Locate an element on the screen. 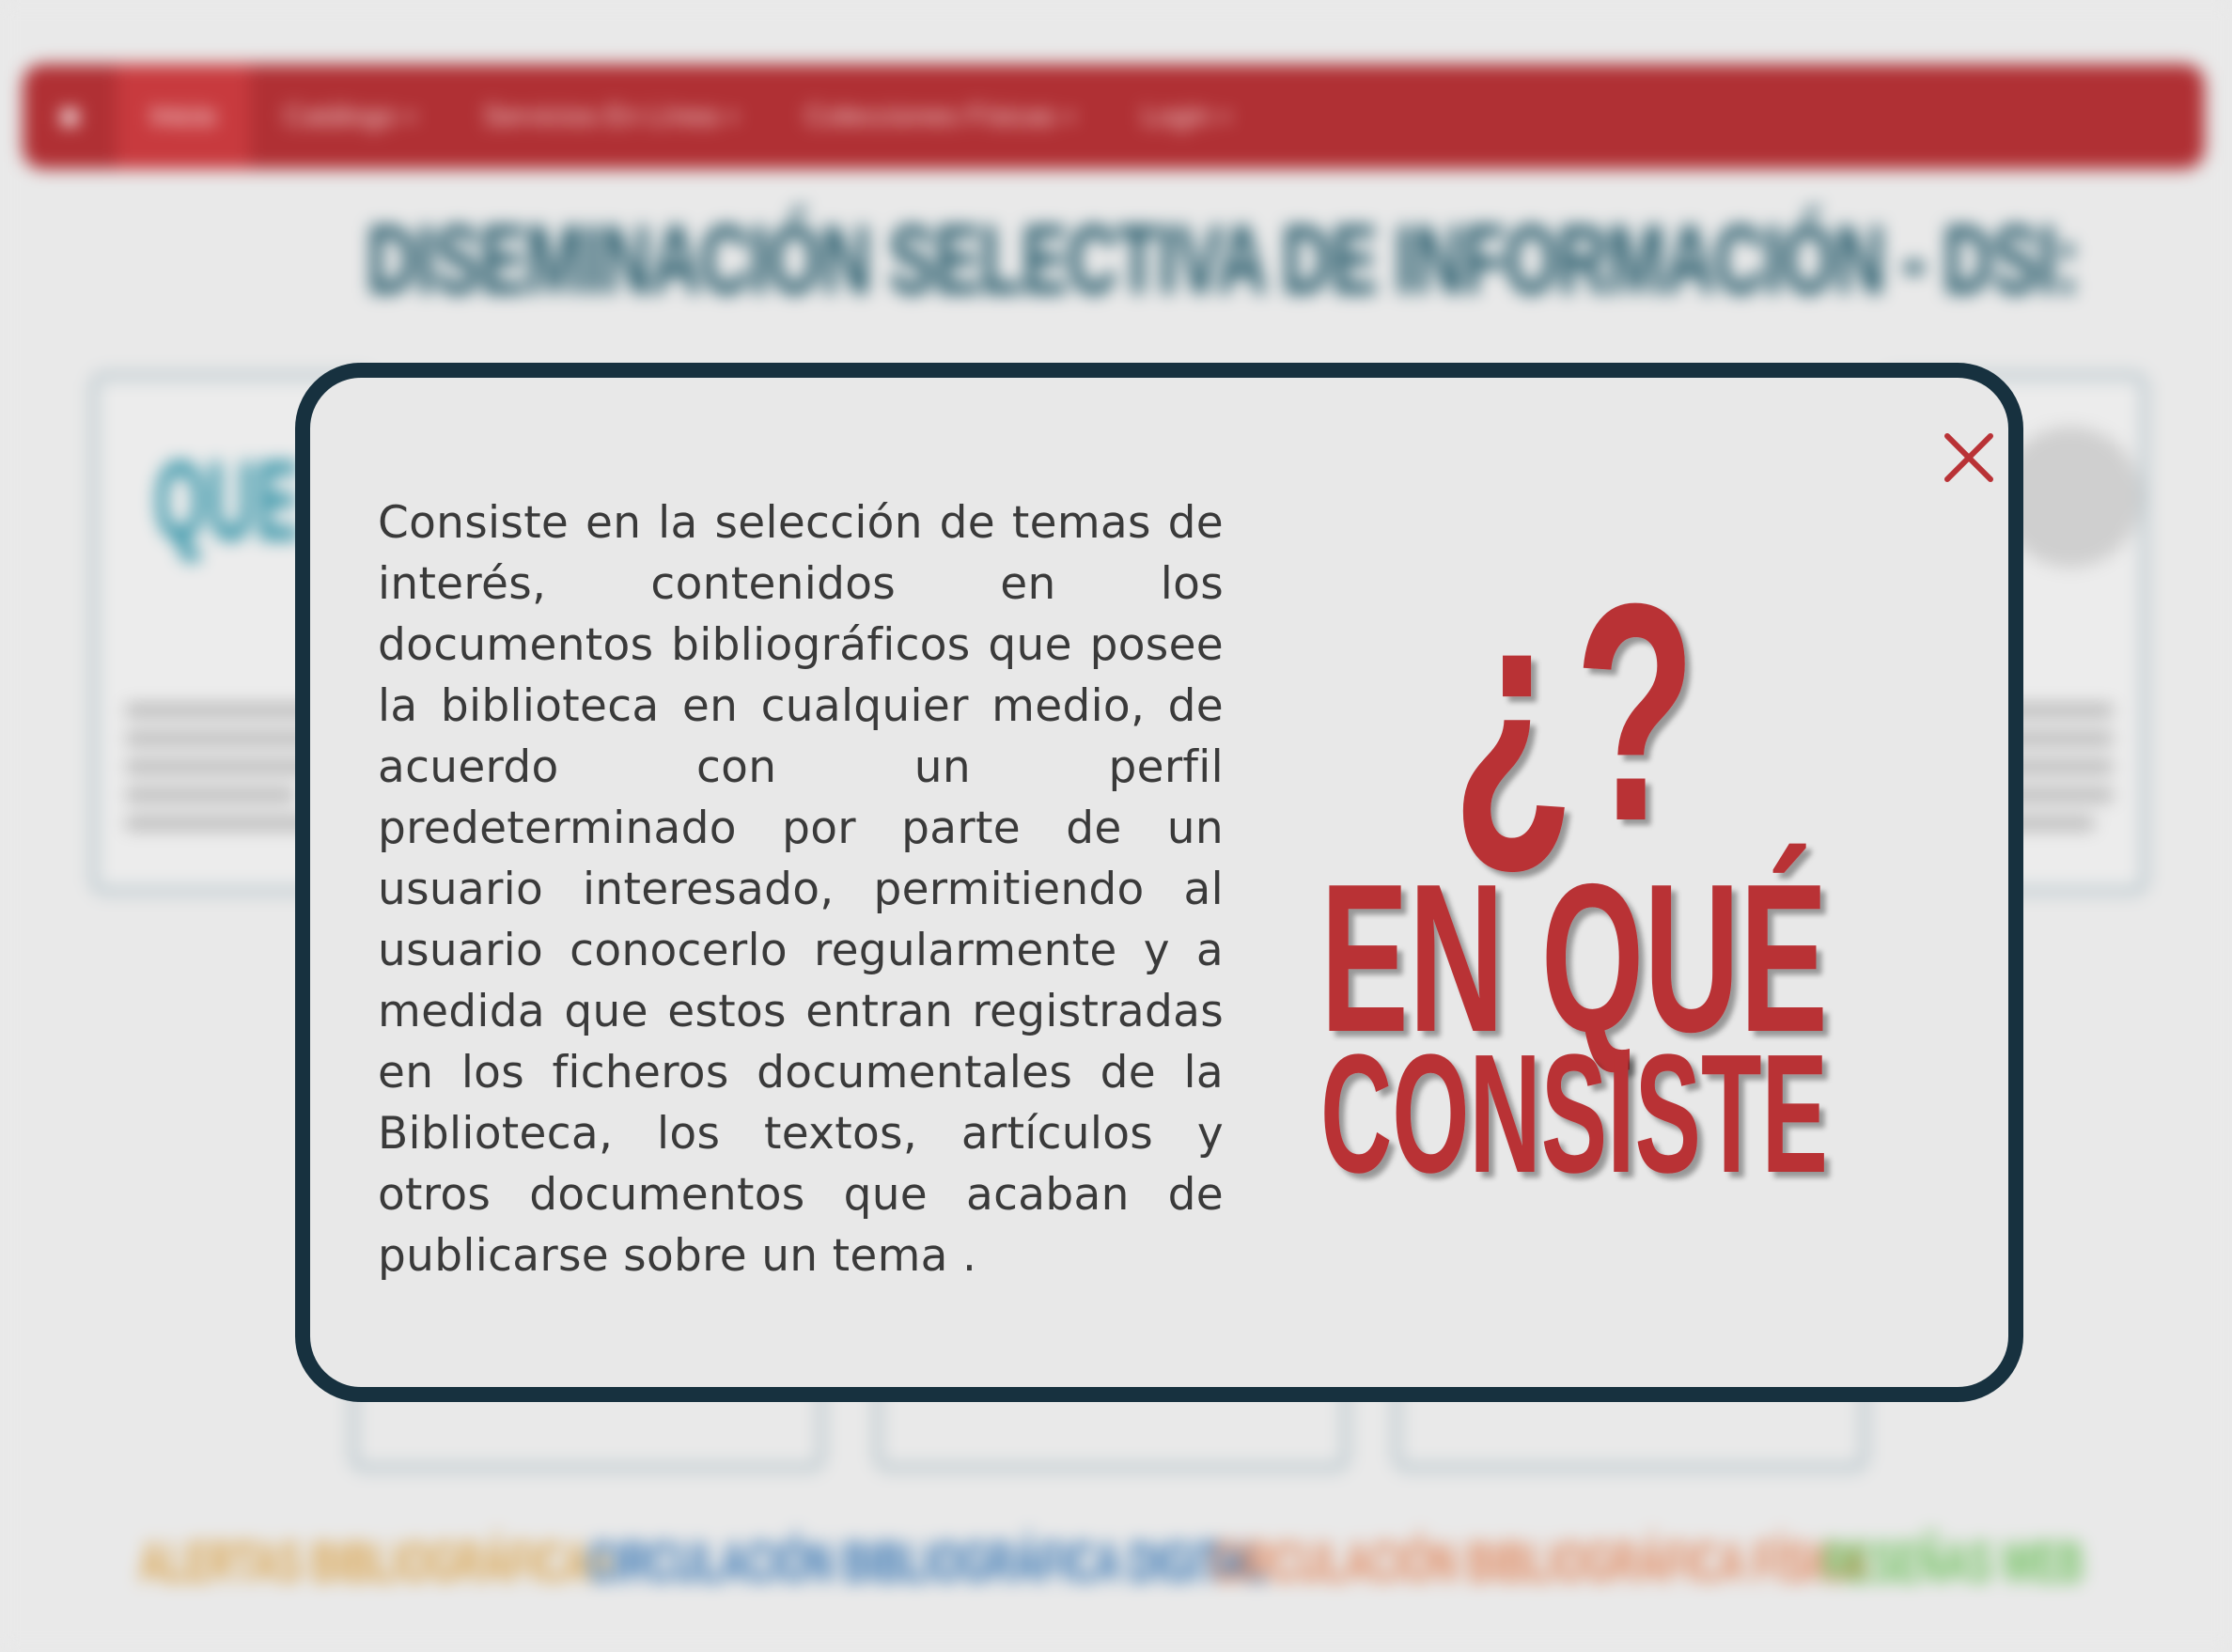 Image resolution: width=2232 pixels, height=1652 pixels. home-icon: ■ is located at coordinates (70, 116).